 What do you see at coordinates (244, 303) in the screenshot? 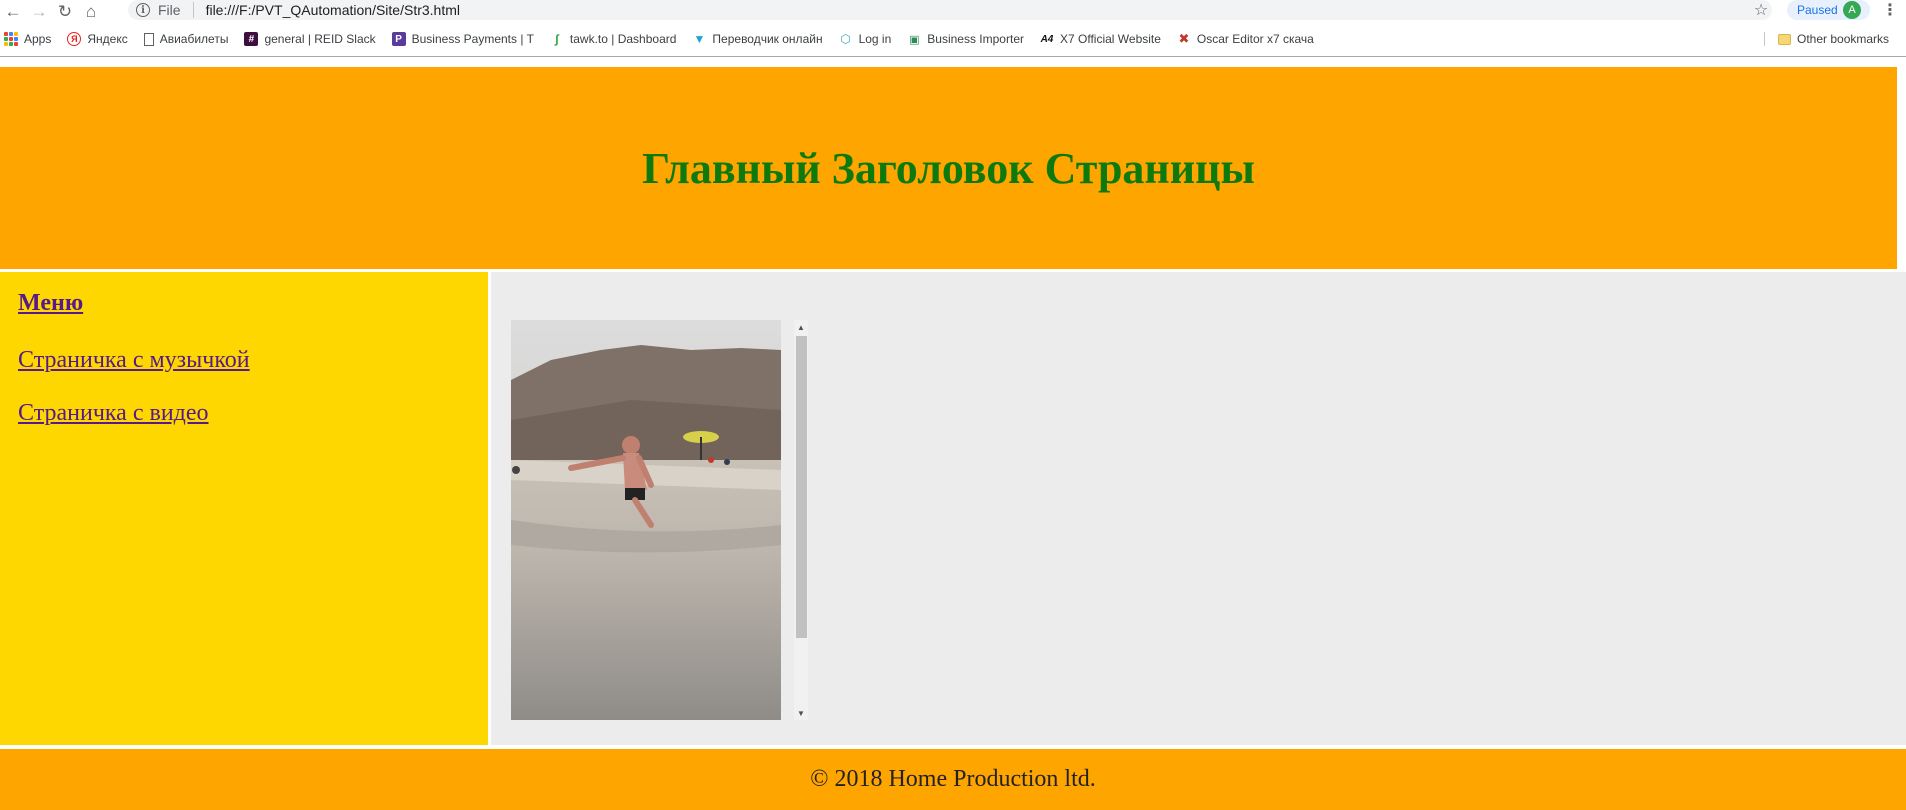
I see `menu-title-link: Меню` at bounding box center [244, 303].